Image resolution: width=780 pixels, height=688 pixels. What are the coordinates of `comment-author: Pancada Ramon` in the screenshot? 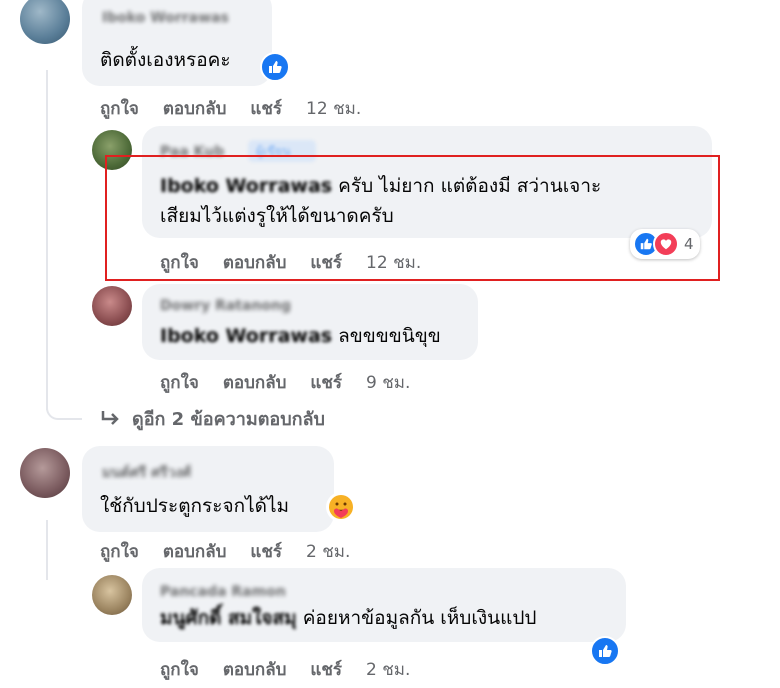 It's located at (223, 592).